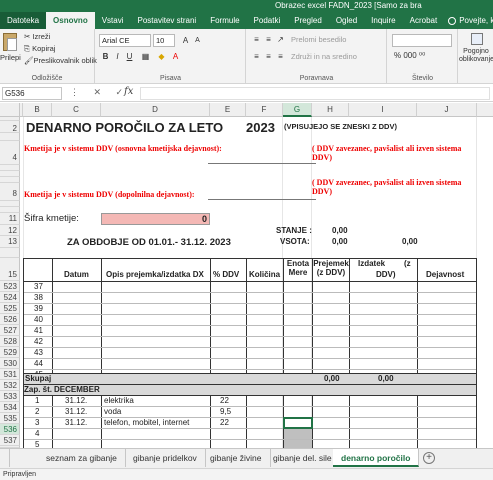  I want to click on tab-acrobat: Acrobat, so click(424, 20).